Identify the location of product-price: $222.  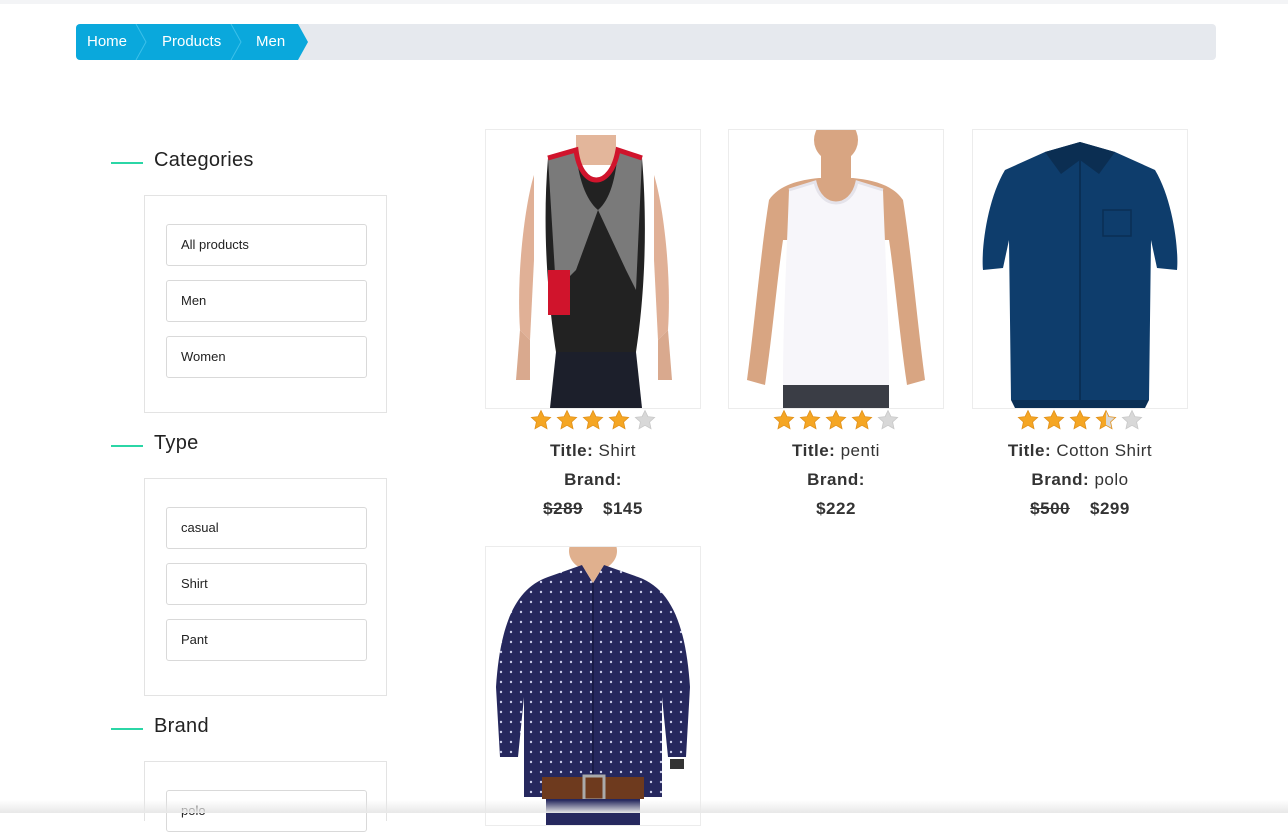
(836, 509).